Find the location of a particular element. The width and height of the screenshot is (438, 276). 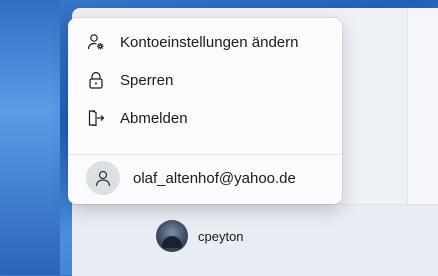

desktop-wallpaper is located at coordinates (30, 137).